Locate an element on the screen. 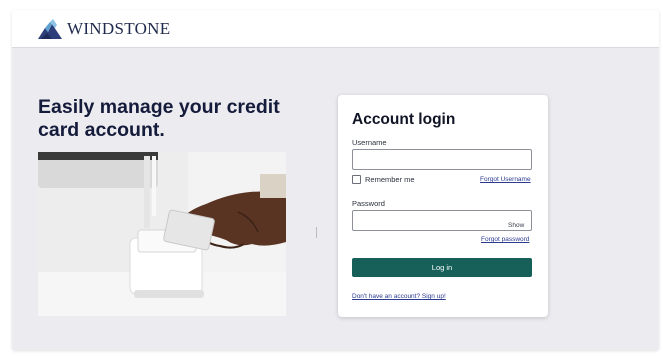 The height and width of the screenshot is (356, 663). windstone-logo-icon is located at coordinates (50, 29).